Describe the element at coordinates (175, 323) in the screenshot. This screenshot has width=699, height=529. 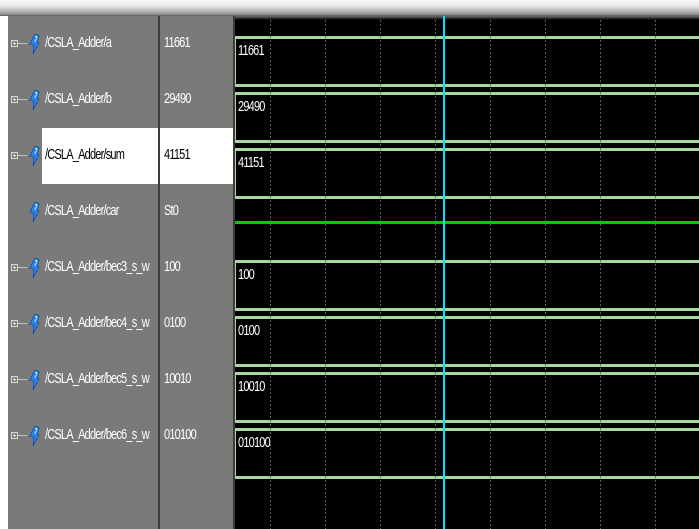
I see `signal-value-label: 0100` at that location.